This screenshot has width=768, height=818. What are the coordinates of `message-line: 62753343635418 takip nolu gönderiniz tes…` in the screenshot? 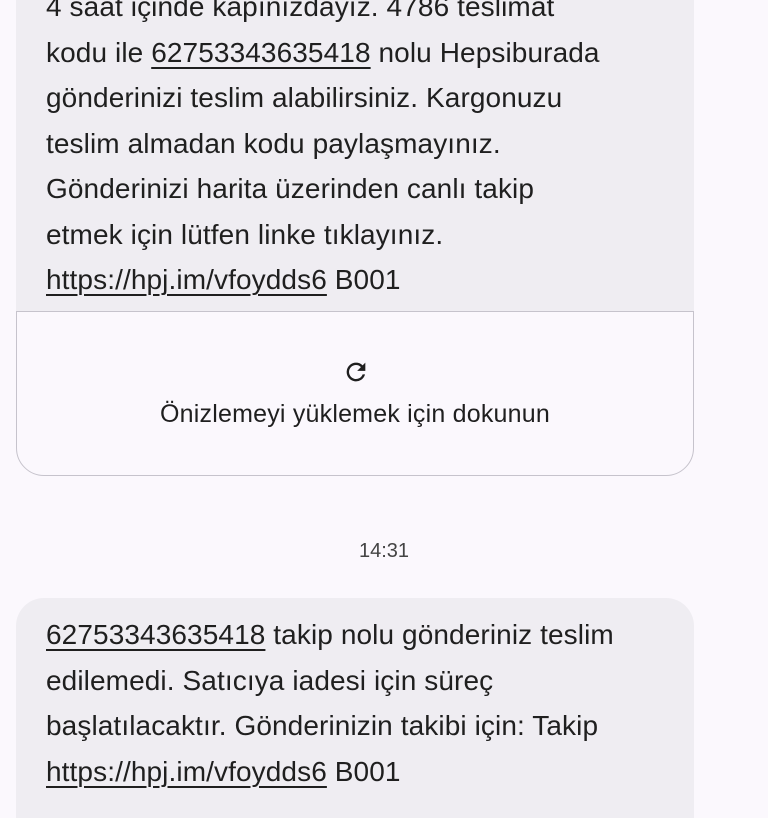 It's located at (360, 635).